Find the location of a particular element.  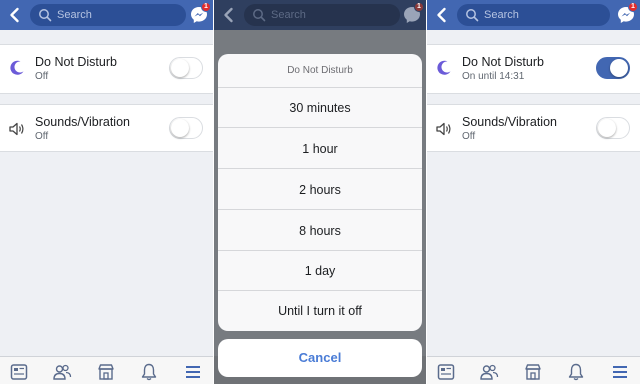

option-8-hours: 8 hours is located at coordinates (320, 231).